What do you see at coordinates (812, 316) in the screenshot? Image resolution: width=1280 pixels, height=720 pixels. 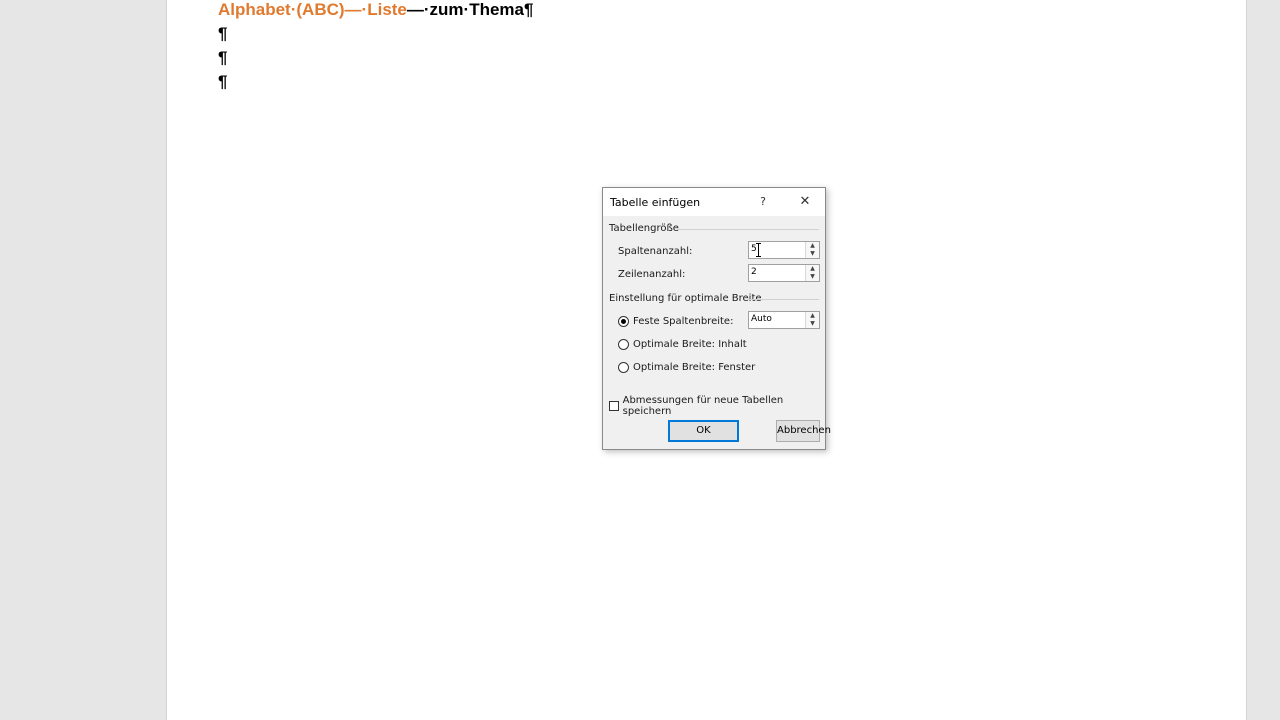 I see `fixed-width-spin-up: ▲` at bounding box center [812, 316].